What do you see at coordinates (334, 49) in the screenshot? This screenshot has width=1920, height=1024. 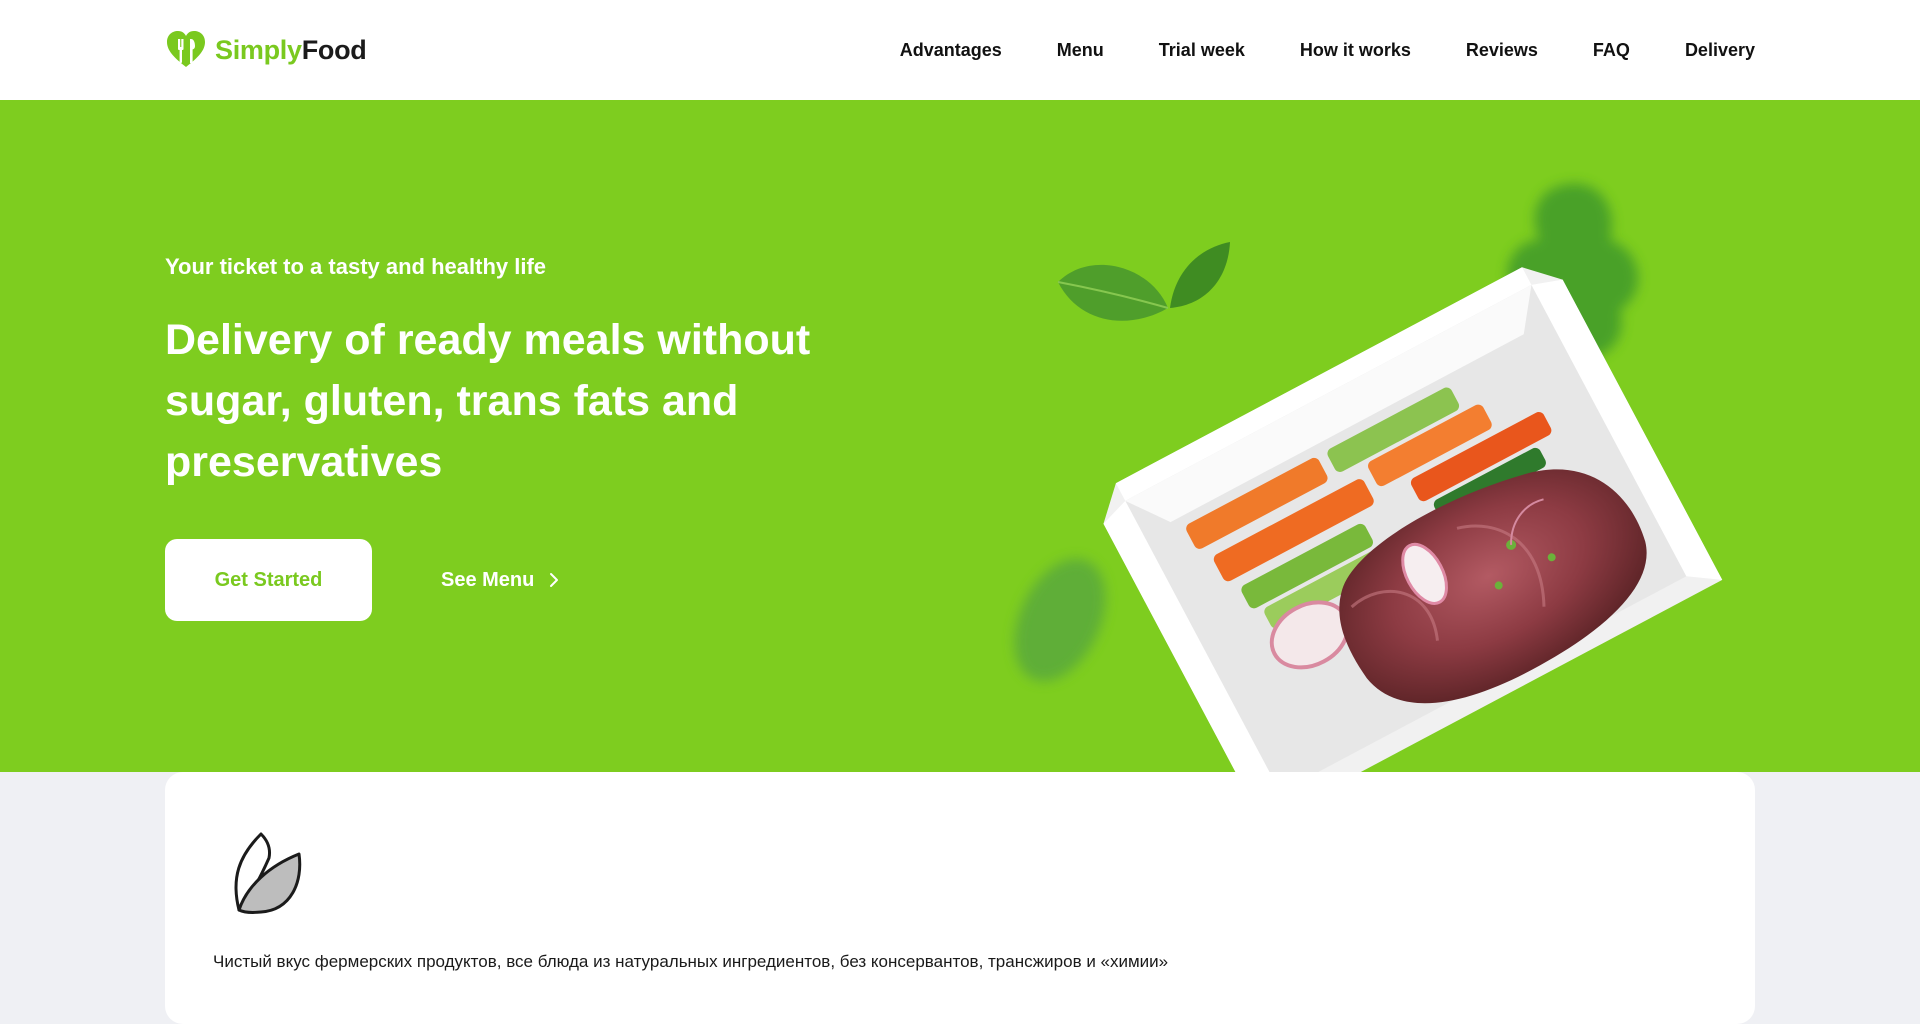 I see `logo-text-food: Food` at bounding box center [334, 49].